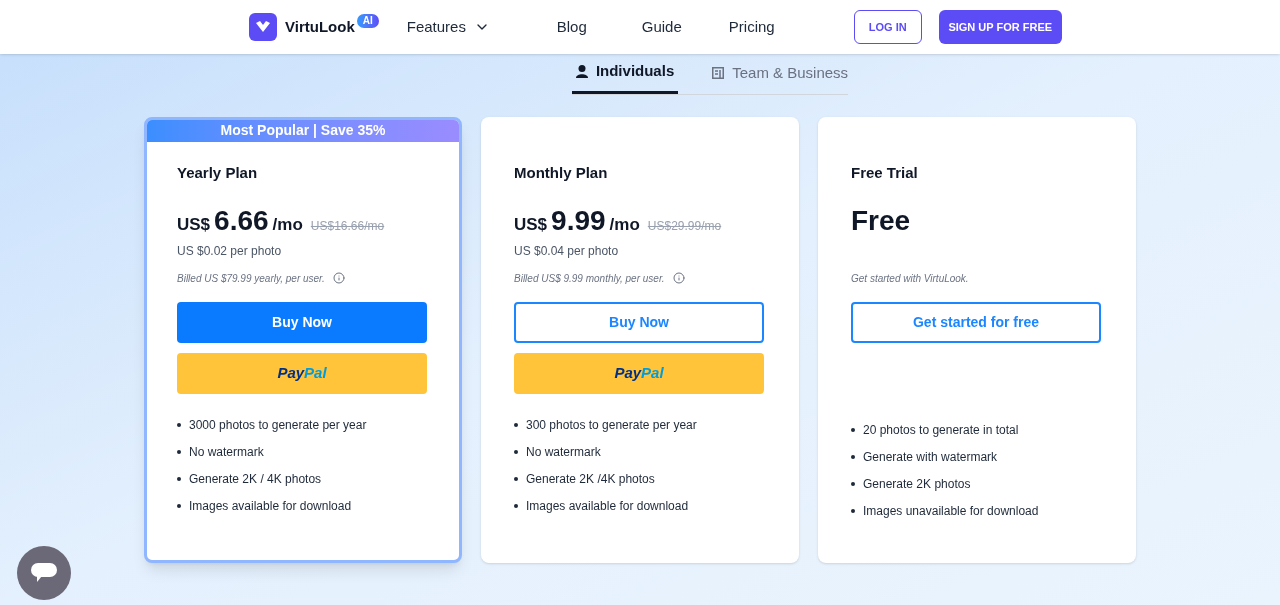 Image resolution: width=1280 pixels, height=605 pixels. What do you see at coordinates (581, 71) in the screenshot?
I see `person-icon` at bounding box center [581, 71].